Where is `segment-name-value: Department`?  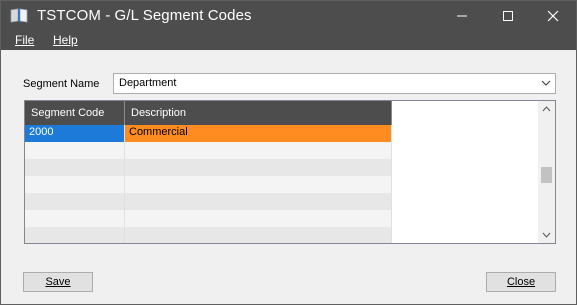
segment-name-value: Department is located at coordinates (148, 83).